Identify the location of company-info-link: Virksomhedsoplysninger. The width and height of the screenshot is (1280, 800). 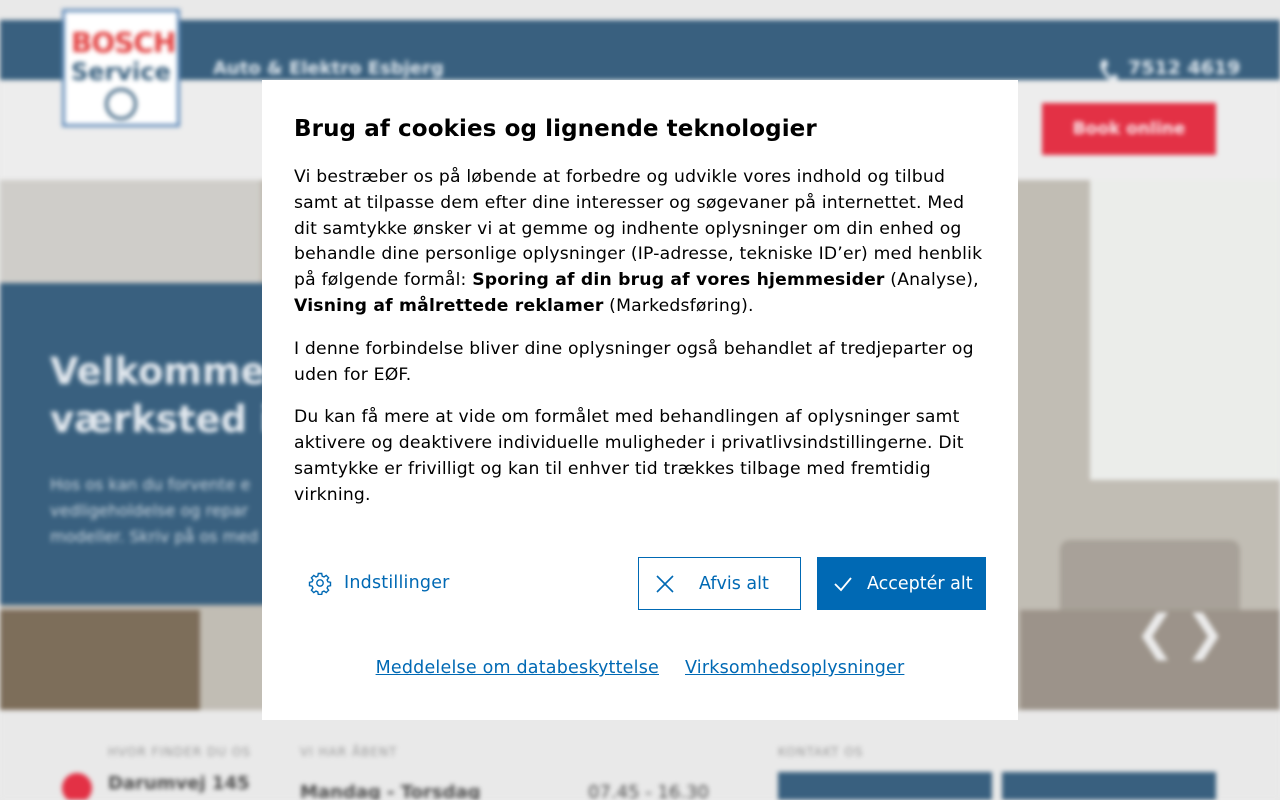
(794, 668).